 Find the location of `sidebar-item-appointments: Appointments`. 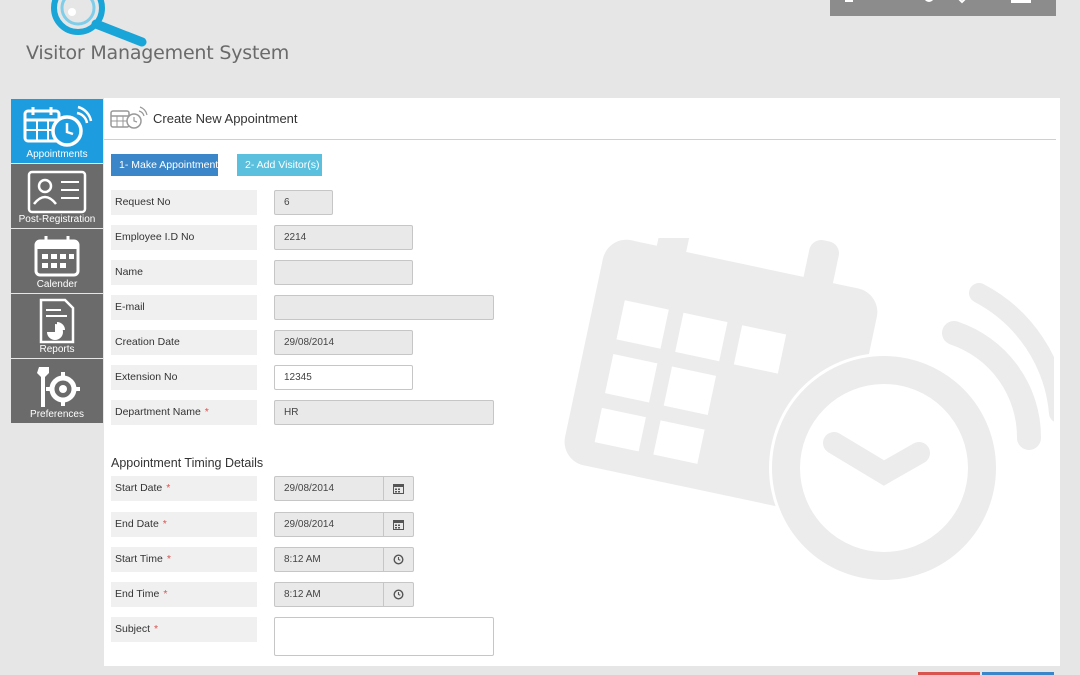

sidebar-item-appointments: Appointments is located at coordinates (57, 131).